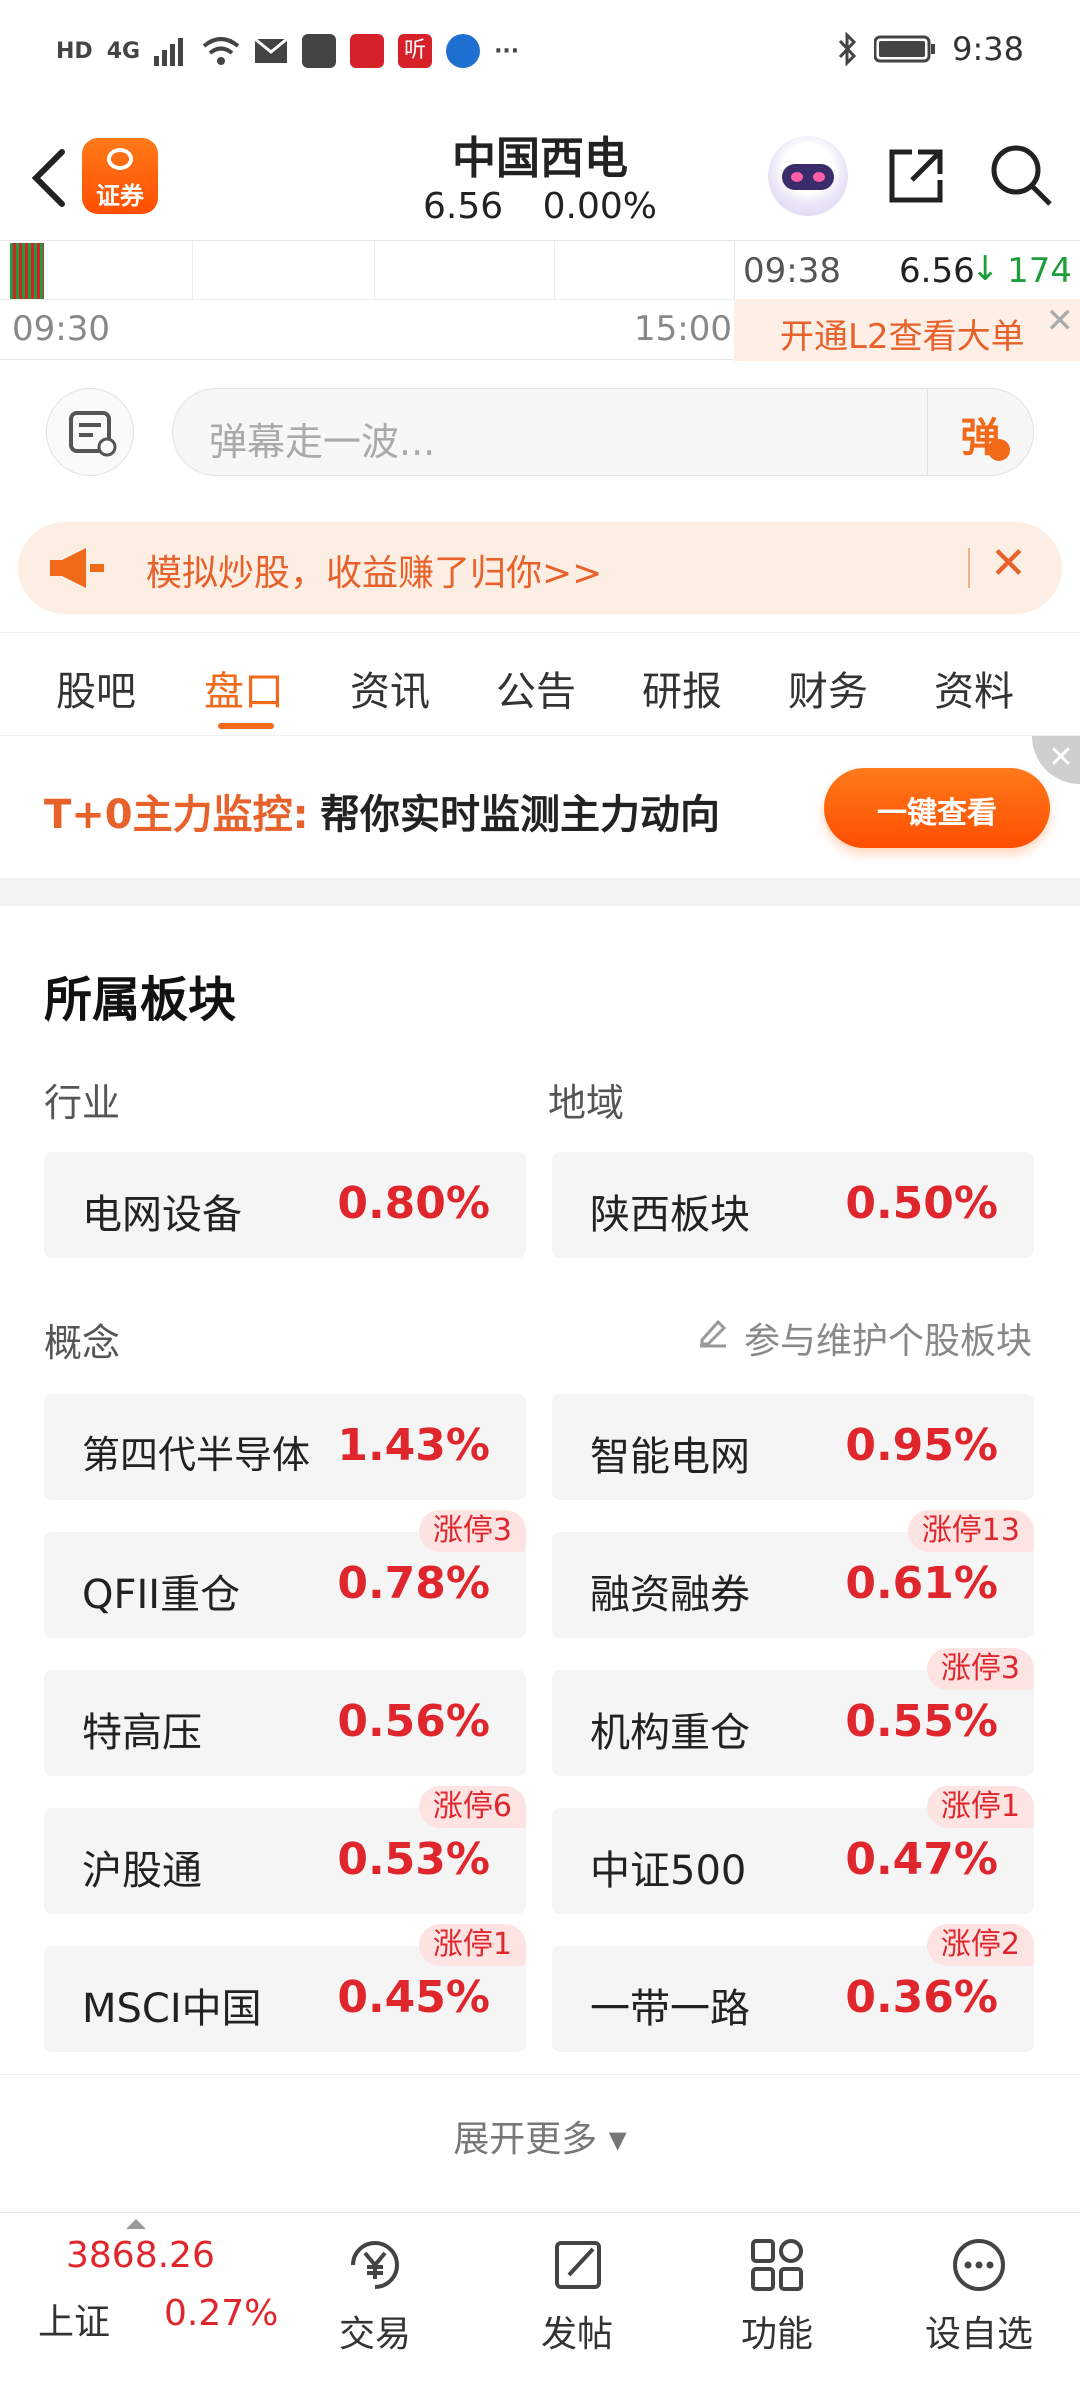 The height and width of the screenshot is (2388, 1080). I want to click on tab-research: 研报, so click(682, 688).